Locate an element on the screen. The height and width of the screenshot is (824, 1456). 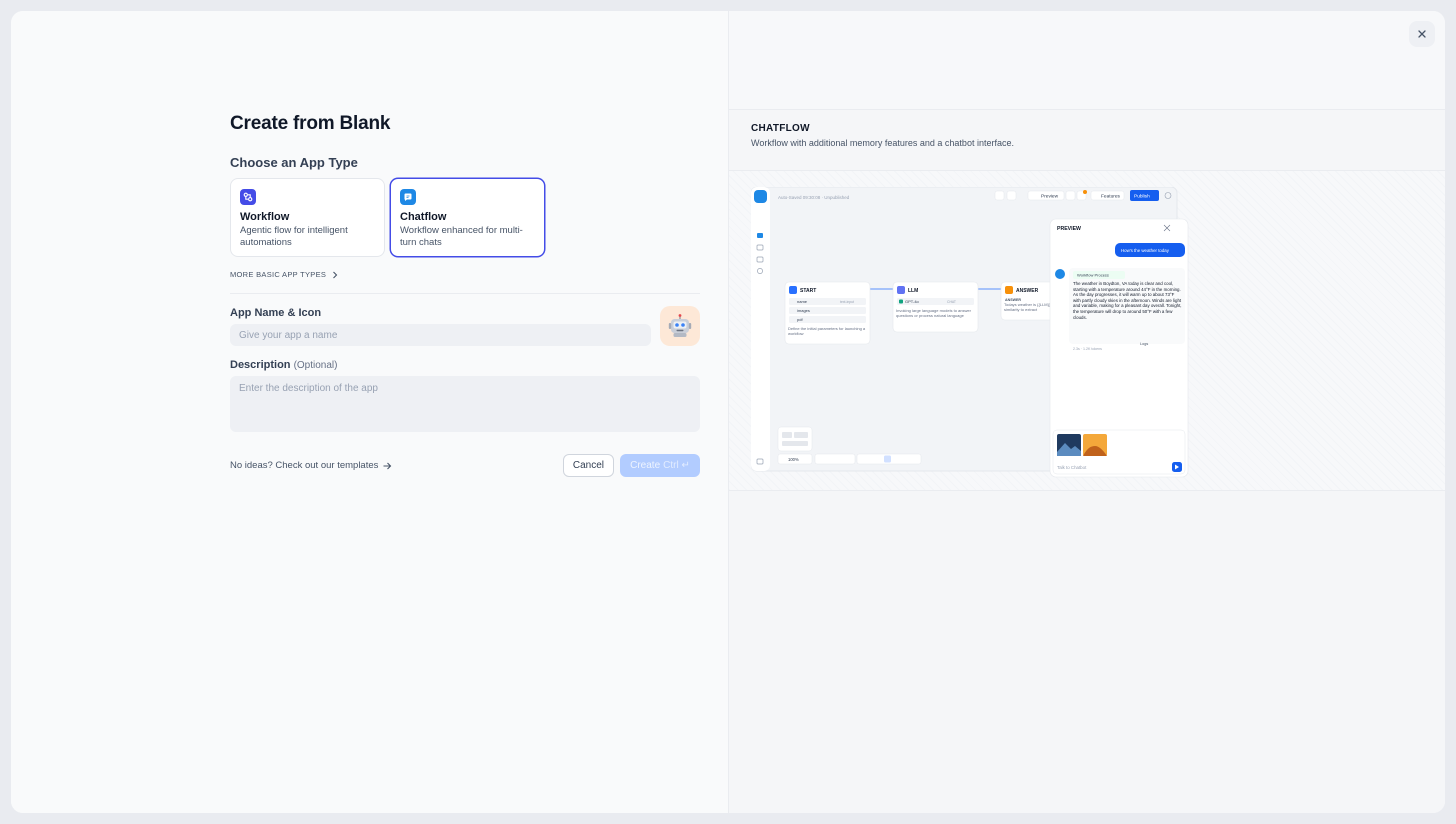
divider is located at coordinates (465, 293).